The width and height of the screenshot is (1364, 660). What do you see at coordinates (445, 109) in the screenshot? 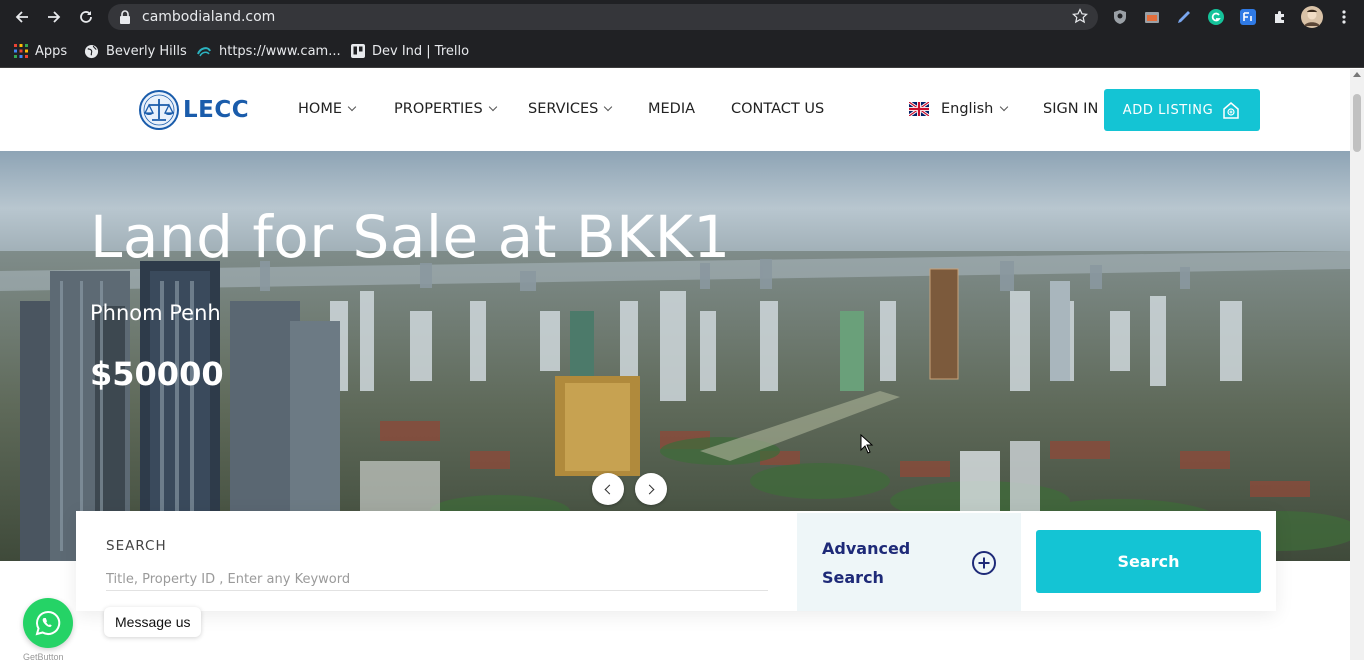
I see `nav-properties: PROPERTIES` at bounding box center [445, 109].